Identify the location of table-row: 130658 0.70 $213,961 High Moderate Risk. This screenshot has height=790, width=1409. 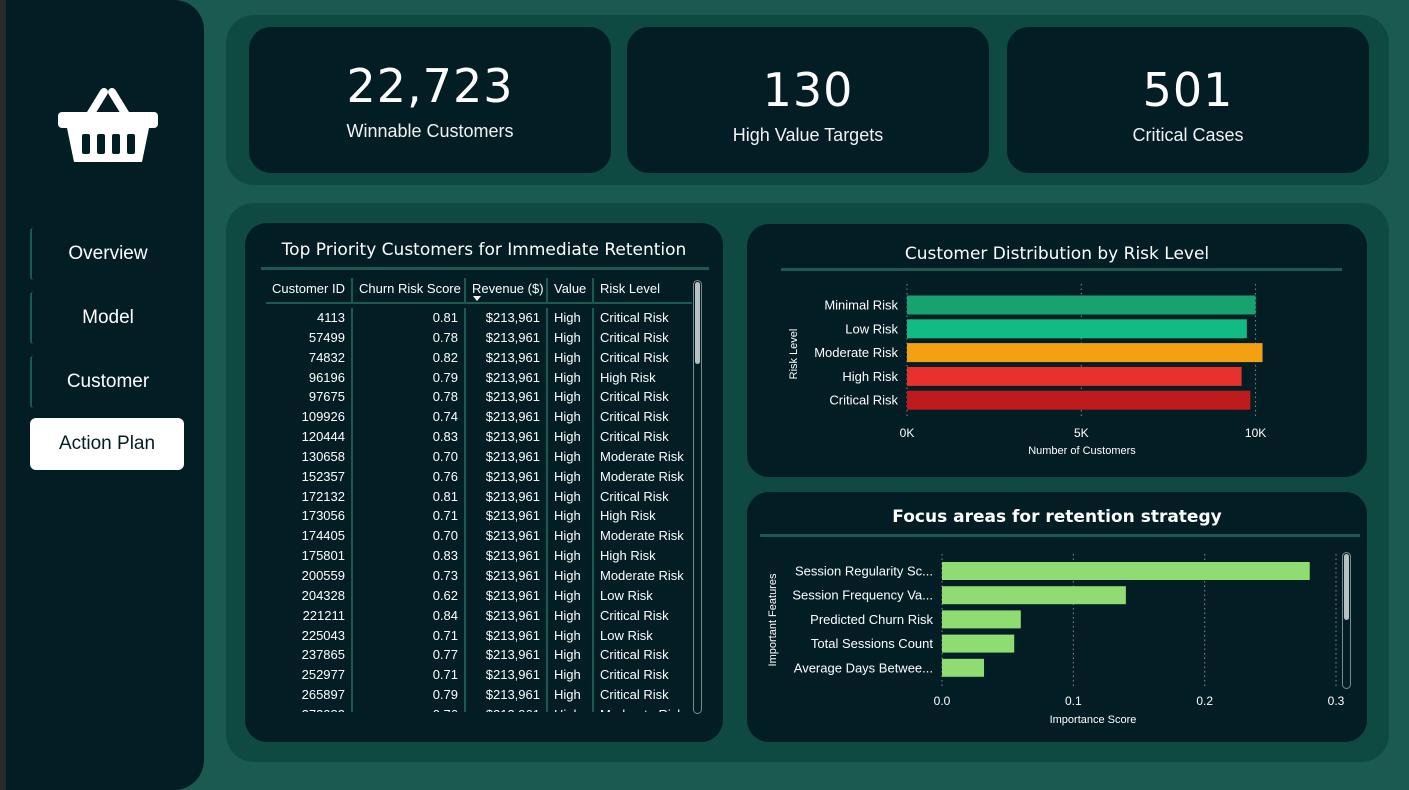
(479, 456).